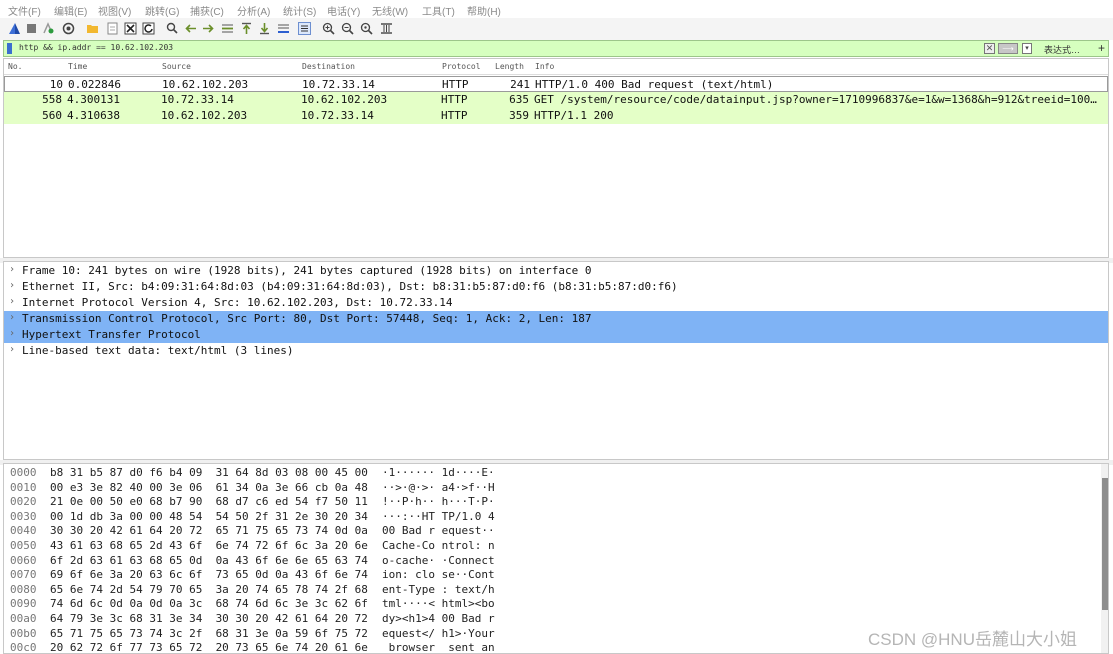 This screenshot has height=654, width=1113. Describe the element at coordinates (23, 501) in the screenshot. I see `bytes-offset: 0020` at that location.